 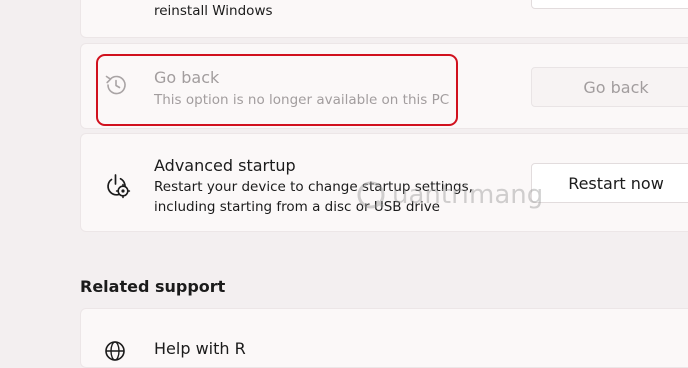 What do you see at coordinates (371, 195) in the screenshot?
I see `watermark-logo` at bounding box center [371, 195].